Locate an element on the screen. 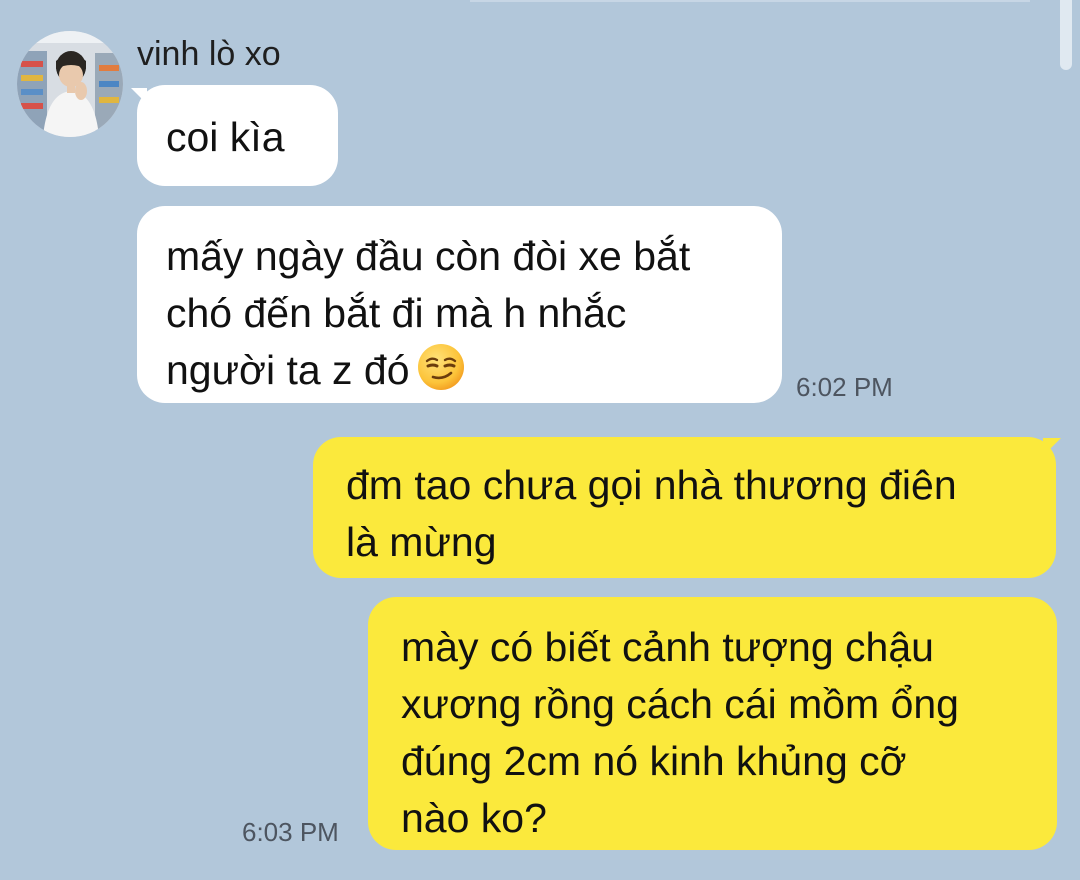 This screenshot has height=880, width=1080. sender-name: vinh lò xo is located at coordinates (209, 54).